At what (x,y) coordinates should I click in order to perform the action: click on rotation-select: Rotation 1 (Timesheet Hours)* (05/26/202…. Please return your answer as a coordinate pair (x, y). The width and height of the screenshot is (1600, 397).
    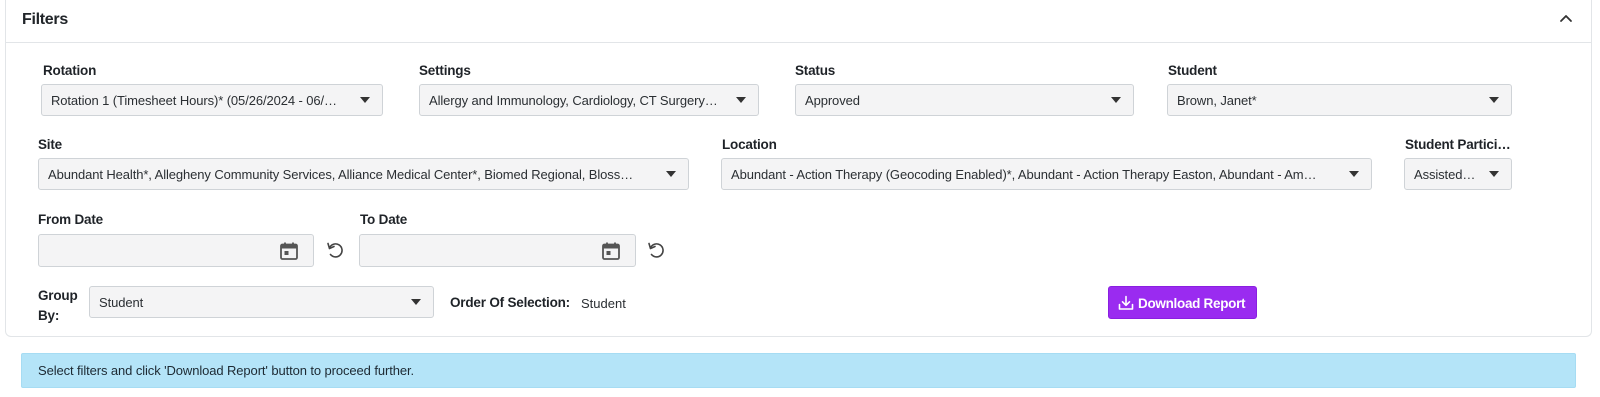
    Looking at the image, I should click on (212, 100).